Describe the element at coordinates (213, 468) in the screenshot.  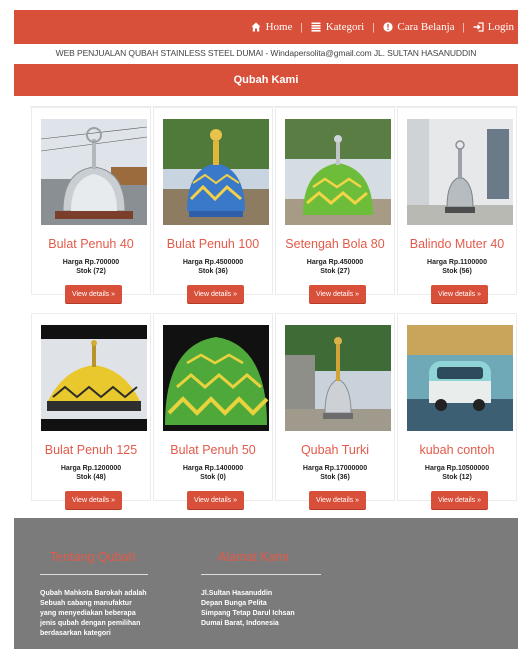
I see `product-price: Harga Rp.1400000` at that location.